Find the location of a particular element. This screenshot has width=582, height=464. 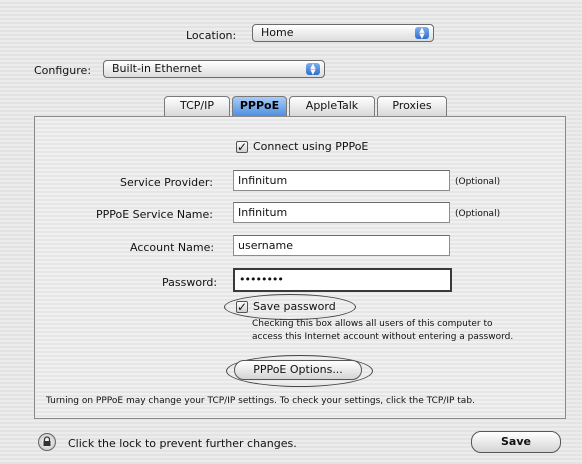

save-button: Save is located at coordinates (516, 442).